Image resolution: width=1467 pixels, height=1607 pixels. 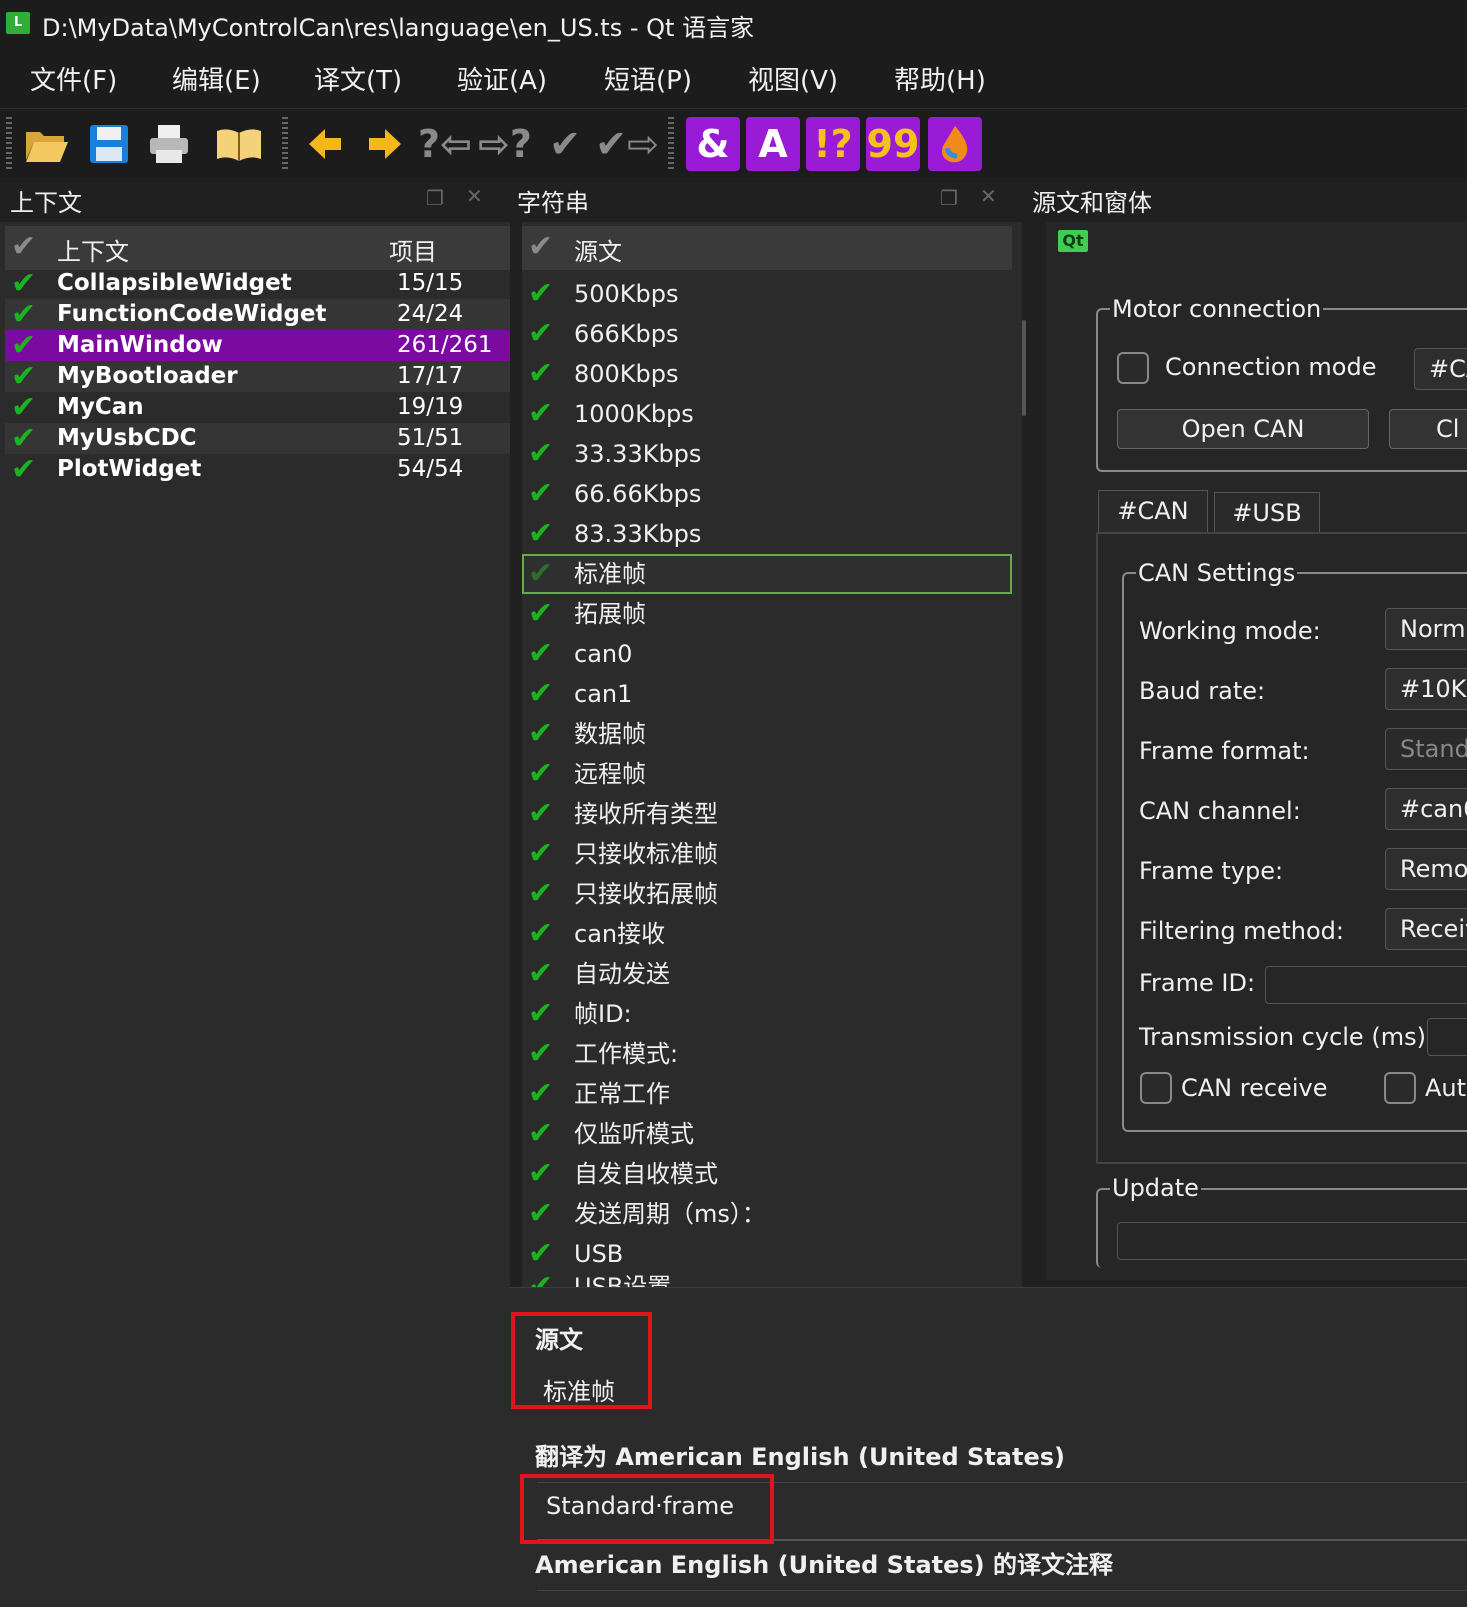 What do you see at coordinates (47, 144) in the screenshot?
I see `open-folder-icon` at bounding box center [47, 144].